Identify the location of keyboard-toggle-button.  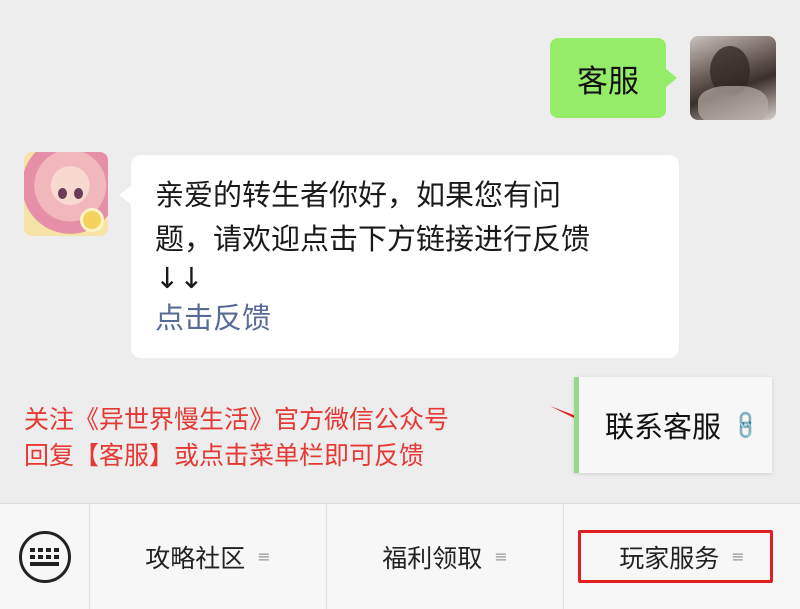
(45, 556).